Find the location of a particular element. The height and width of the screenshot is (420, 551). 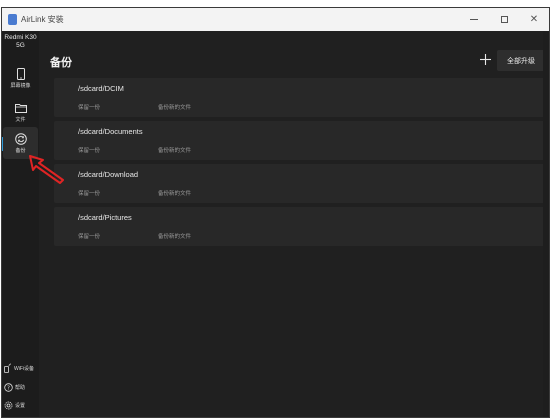

title-bar: AirLink 安装 ✕ is located at coordinates (275, 19).